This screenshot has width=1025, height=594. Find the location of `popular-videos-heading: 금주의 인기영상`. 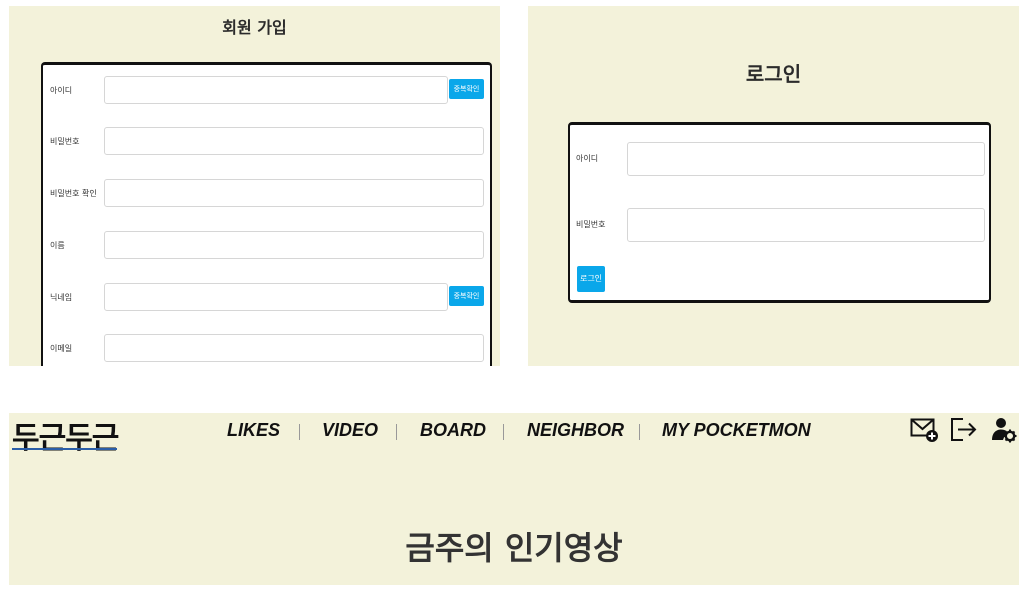

popular-videos-heading: 금주의 인기영상 is located at coordinates (514, 548).